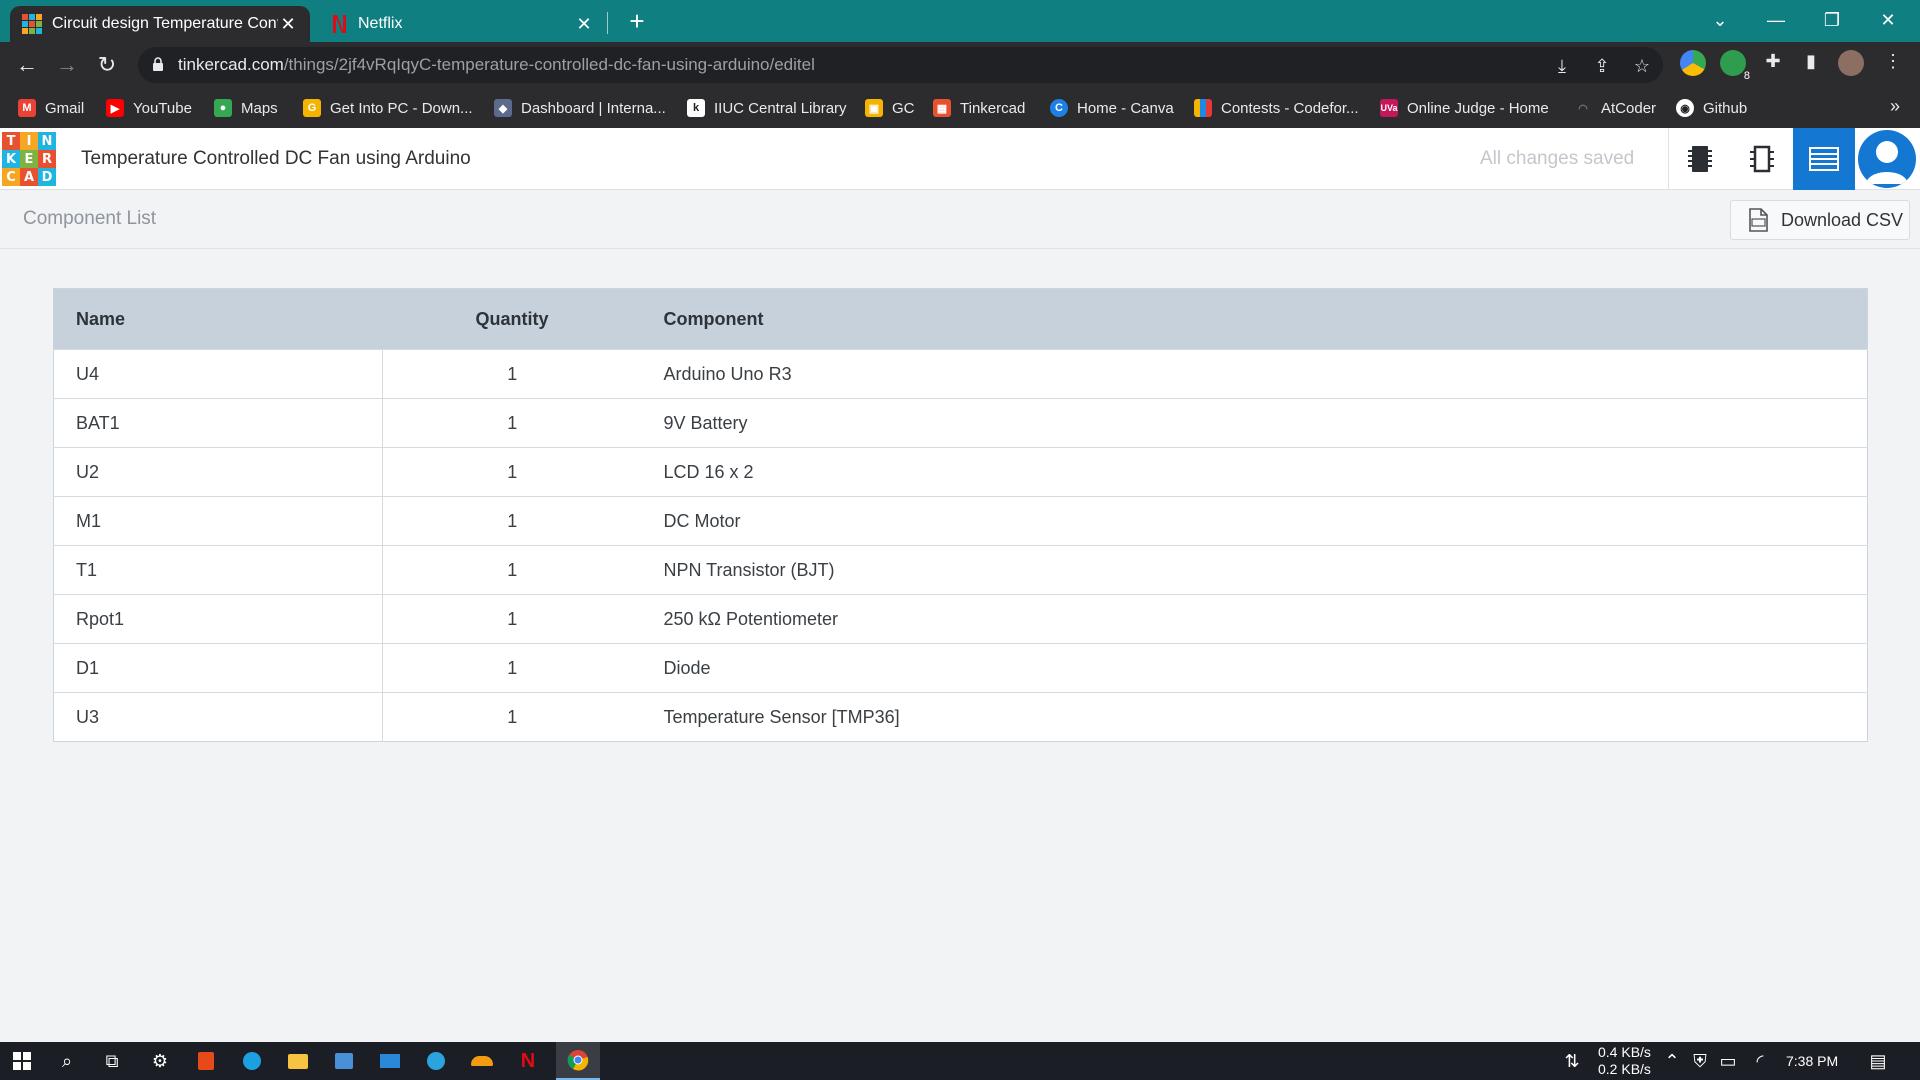 The height and width of the screenshot is (1080, 1920). I want to click on cell-name: D1, so click(218, 668).